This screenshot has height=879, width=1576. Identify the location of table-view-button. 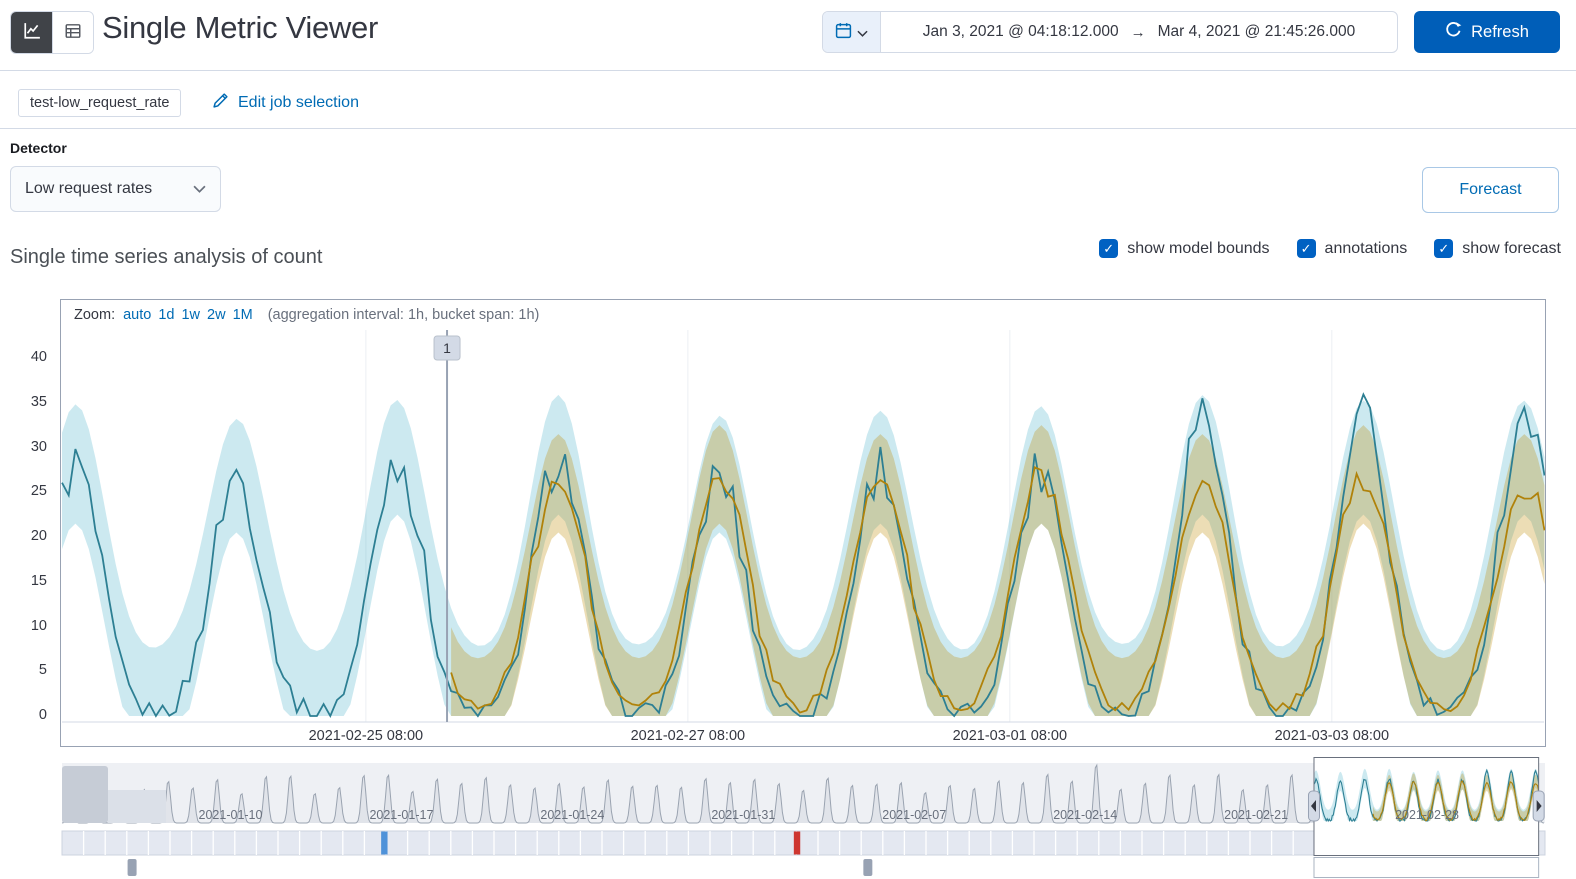
(72, 32).